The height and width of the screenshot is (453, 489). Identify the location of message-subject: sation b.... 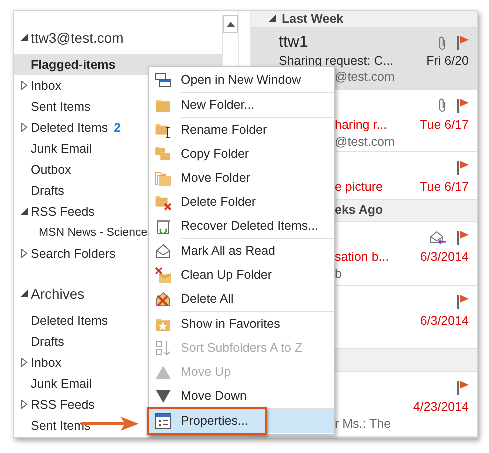
(362, 257).